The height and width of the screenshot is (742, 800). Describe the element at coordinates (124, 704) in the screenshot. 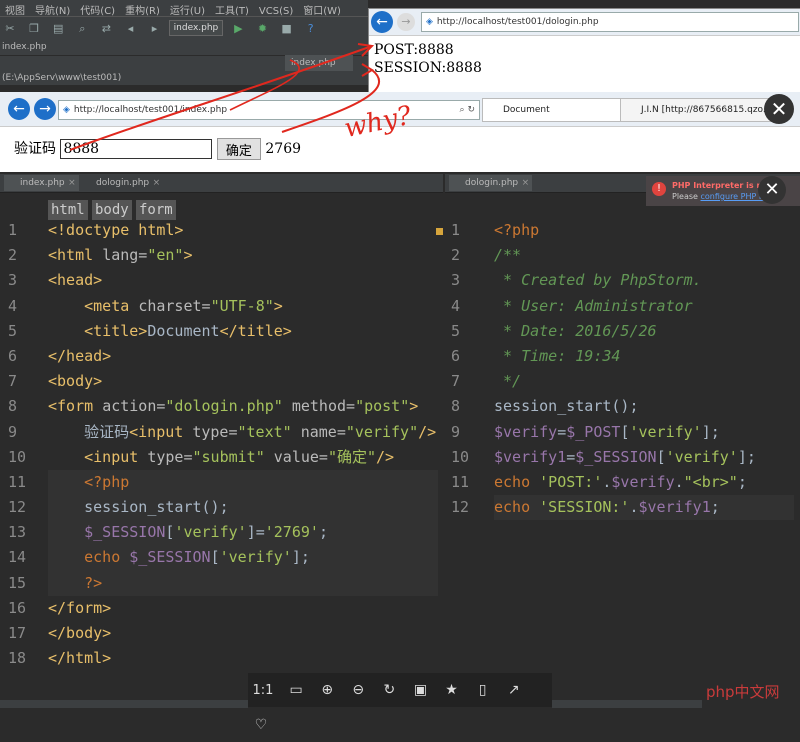

I see `status-bar-left` at that location.